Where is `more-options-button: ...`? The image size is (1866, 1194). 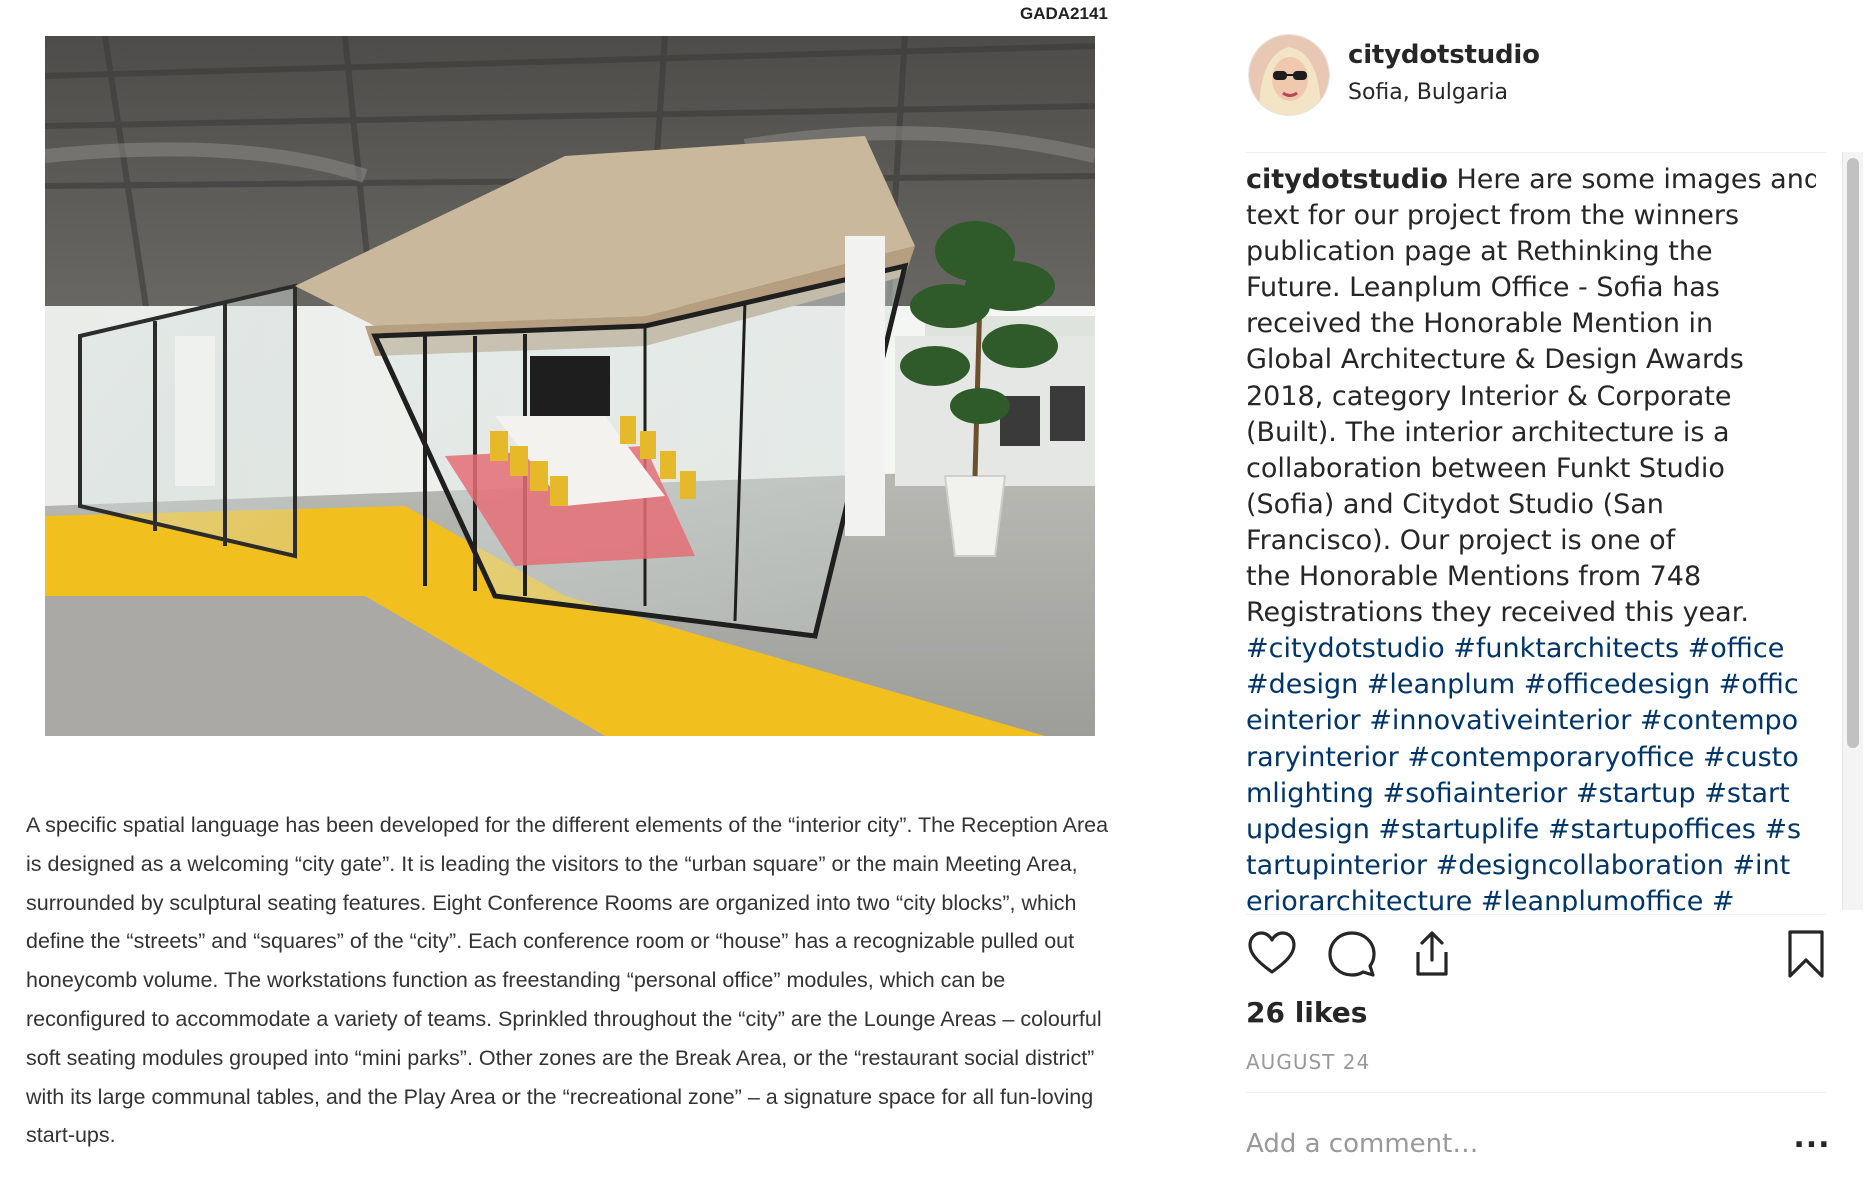
more-options-button: ... is located at coordinates (1812, 1140).